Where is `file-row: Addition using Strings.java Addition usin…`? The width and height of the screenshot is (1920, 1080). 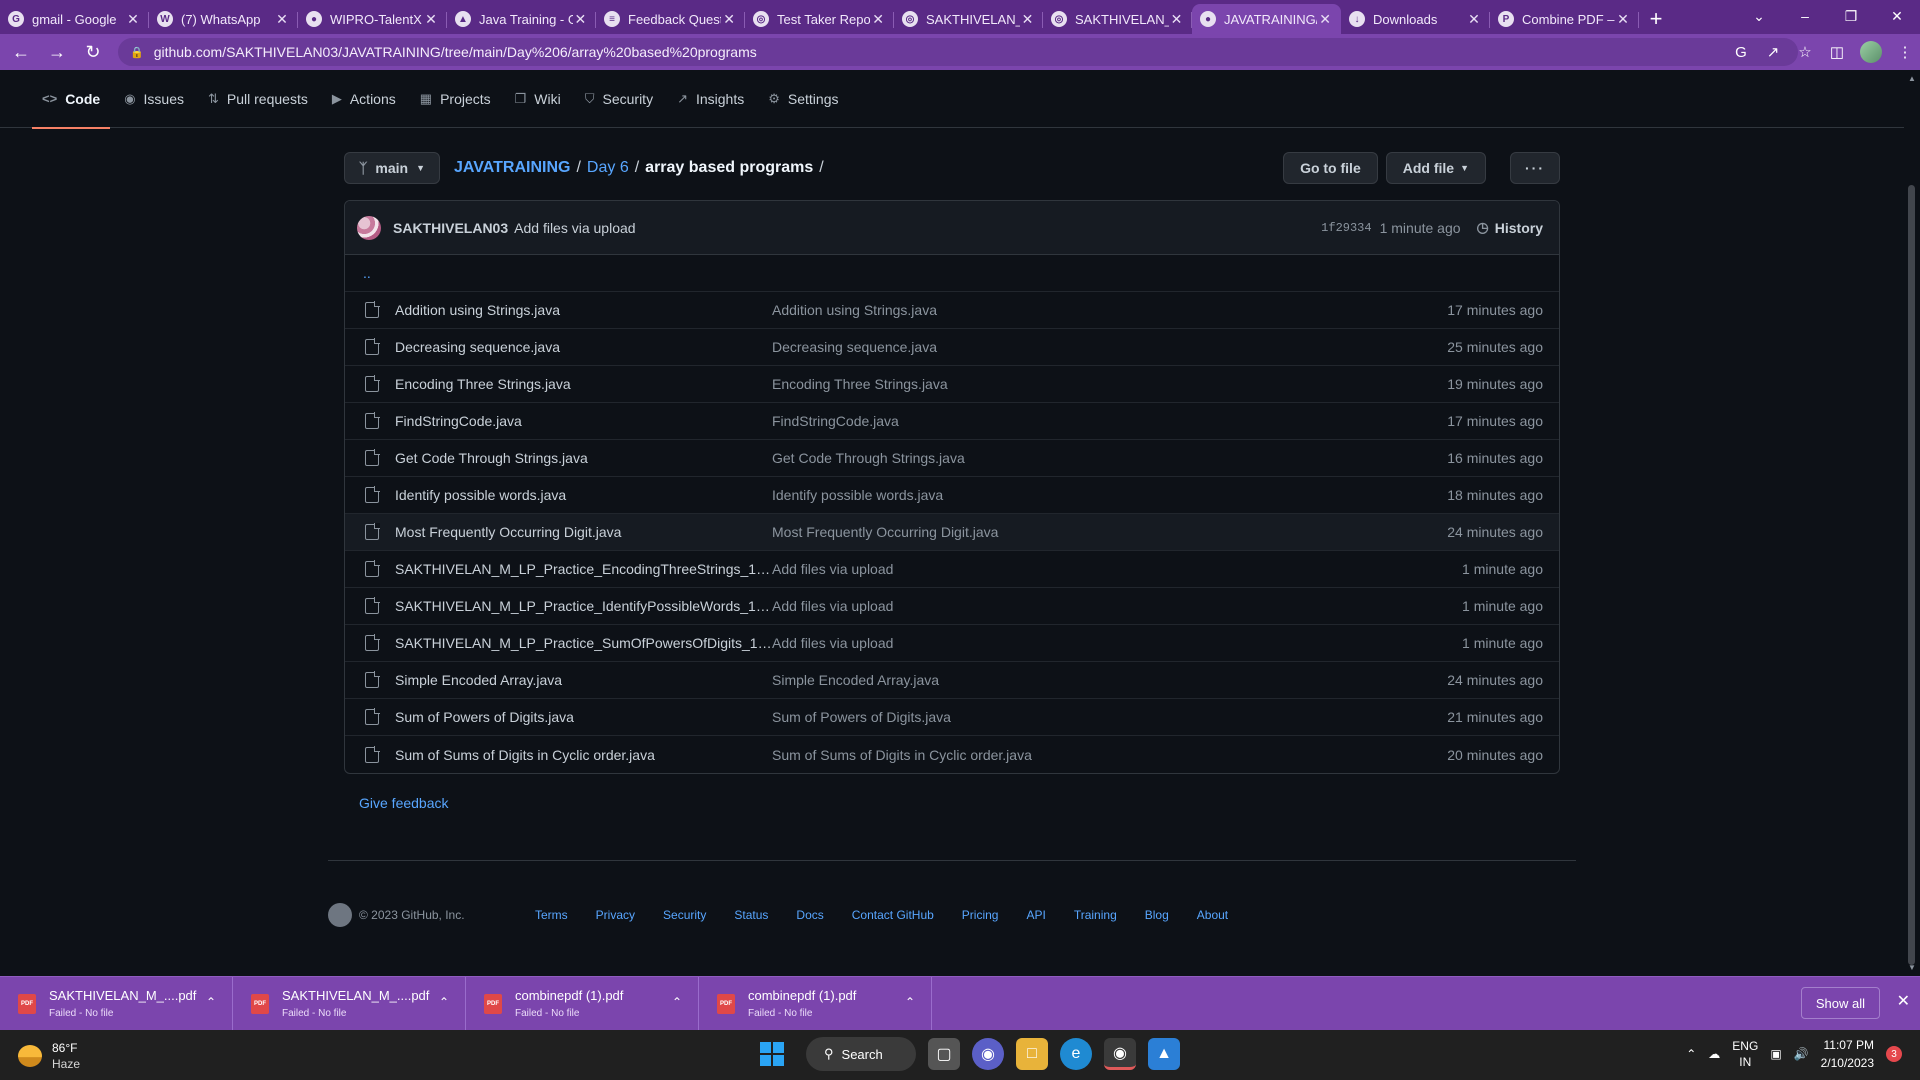
file-row: Addition using Strings.java Addition usin… is located at coordinates (952, 310).